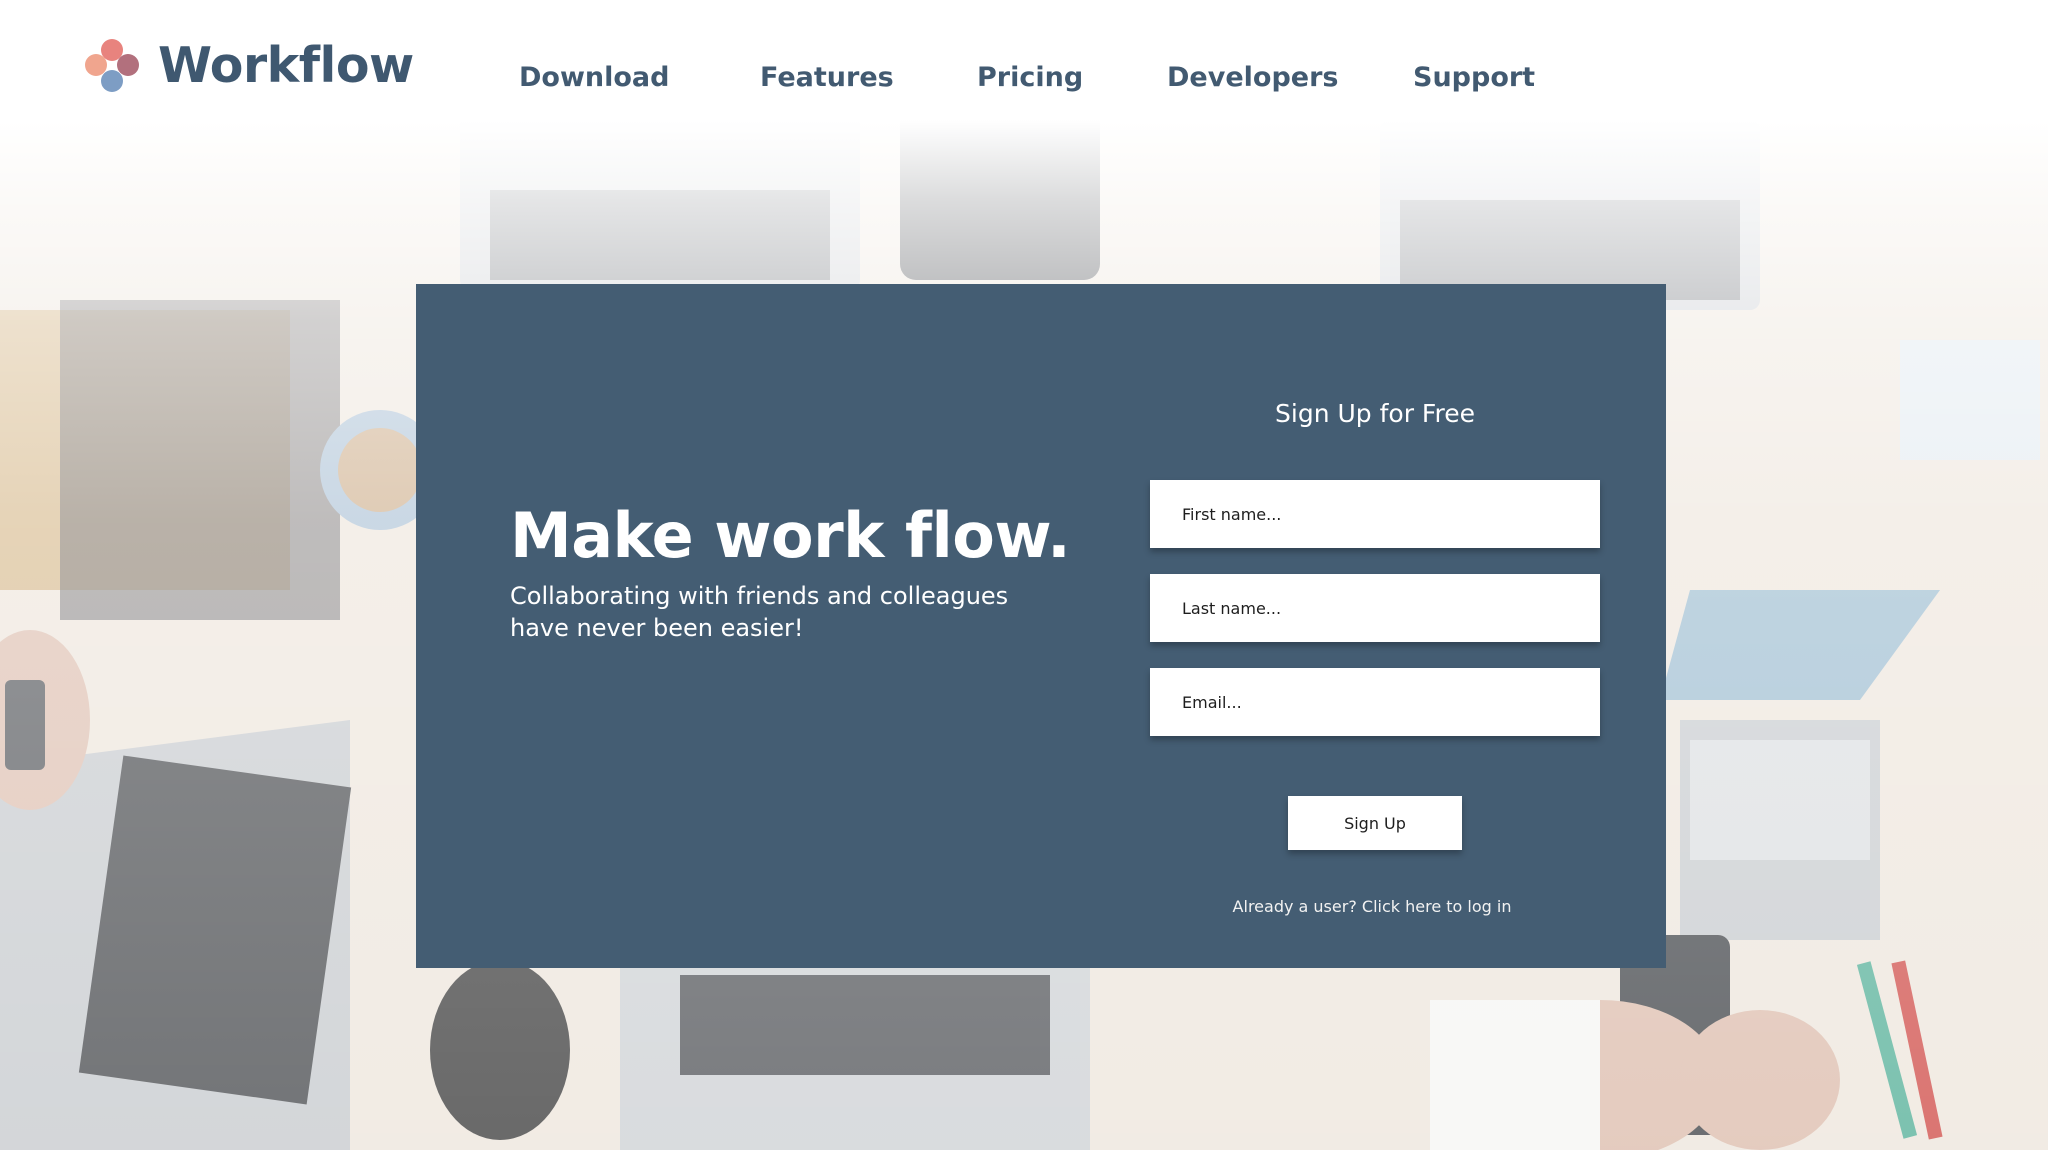 Image resolution: width=2048 pixels, height=1152 pixels. I want to click on nav-support-link: Support, so click(1474, 78).